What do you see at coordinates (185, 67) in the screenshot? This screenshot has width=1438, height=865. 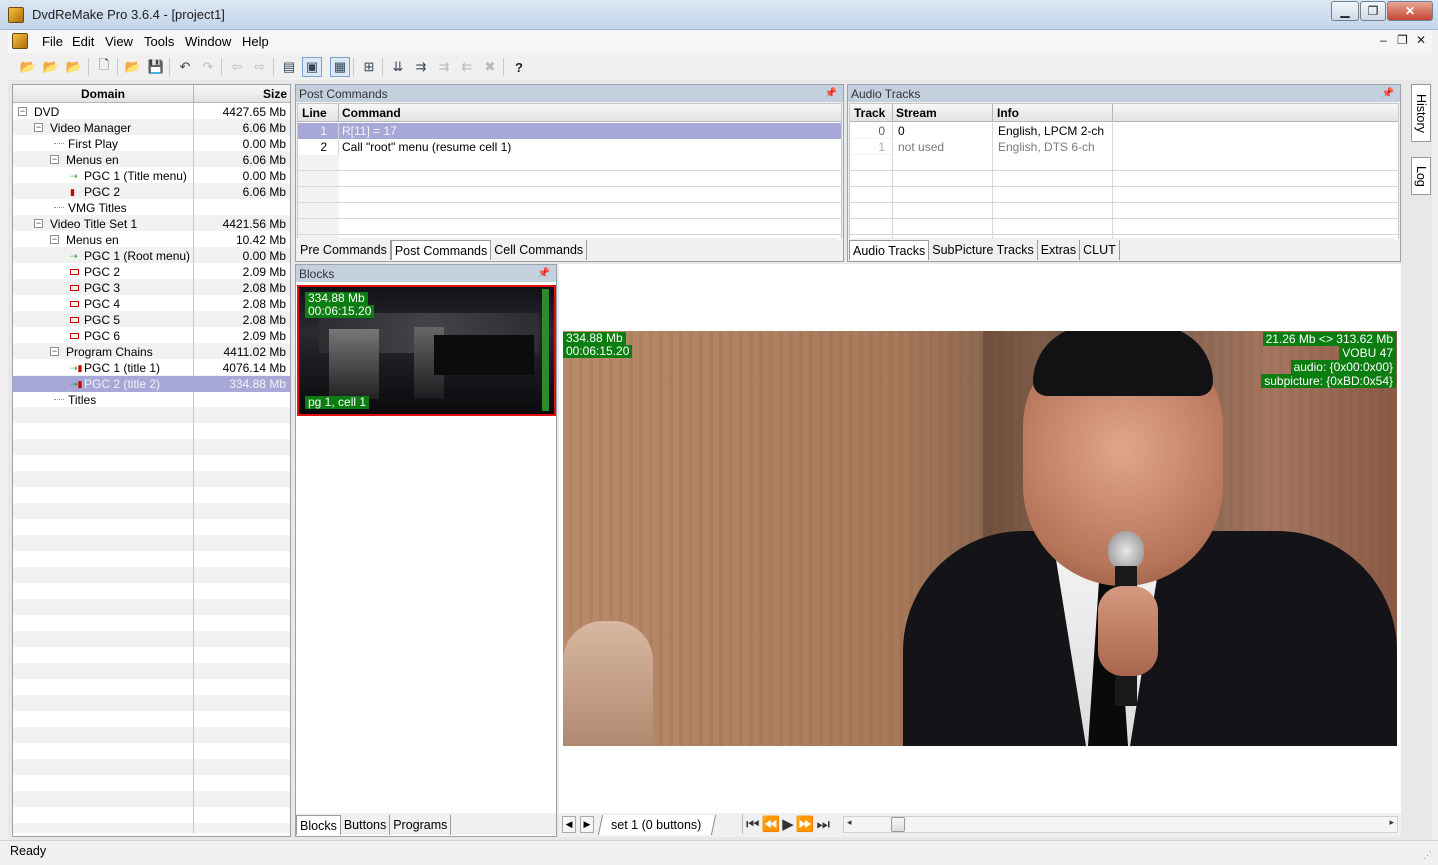 I see `undo-icon: ↶` at bounding box center [185, 67].